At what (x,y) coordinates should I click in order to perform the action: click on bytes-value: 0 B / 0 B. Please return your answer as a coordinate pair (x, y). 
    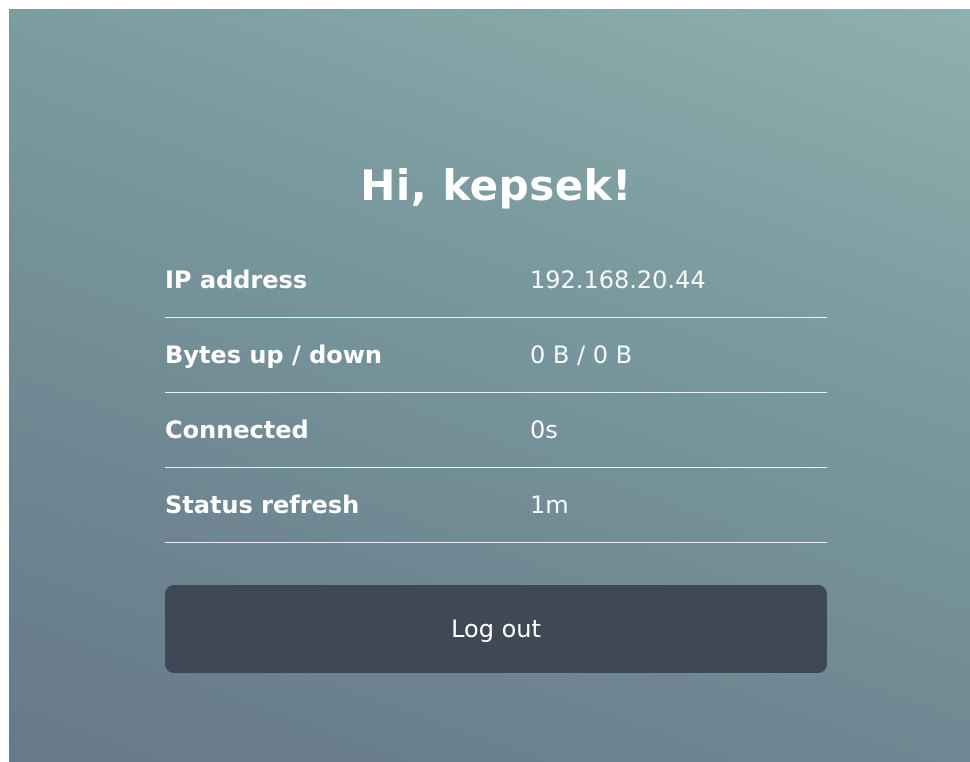
    Looking at the image, I should click on (581, 355).